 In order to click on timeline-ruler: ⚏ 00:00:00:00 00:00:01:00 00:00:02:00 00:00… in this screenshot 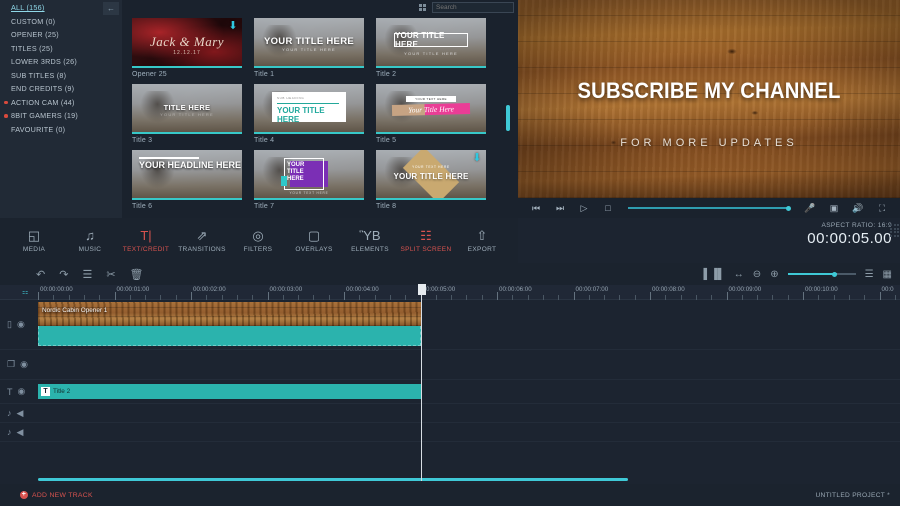, I will do `click(450, 292)`.